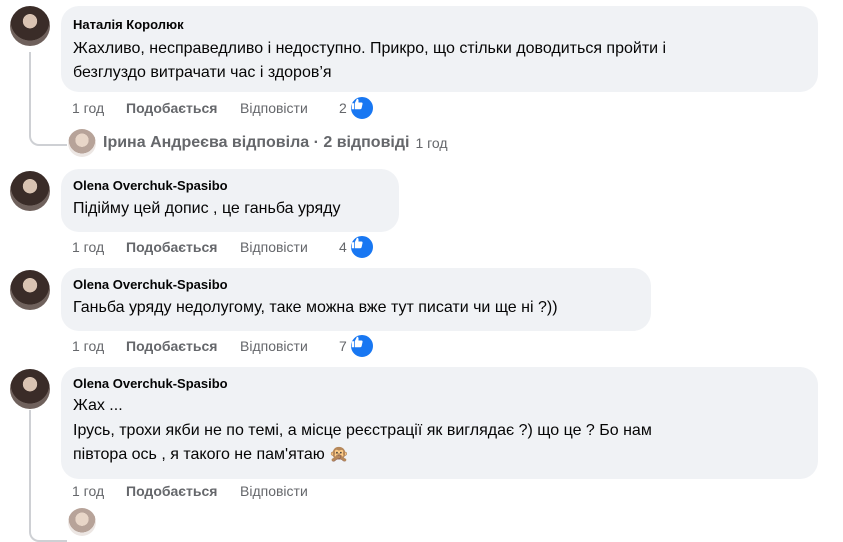 The height and width of the screenshot is (542, 843). I want to click on monkey-emoji-icon: 🙊, so click(339, 454).